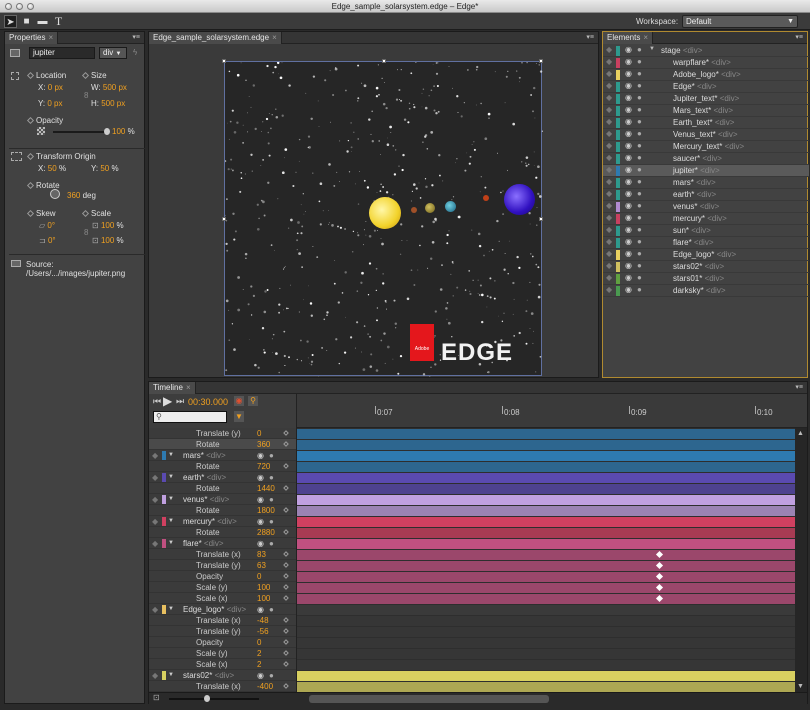 The height and width of the screenshot is (710, 810). I want to click on rectangle-tool-icon: ■, so click(26, 21).